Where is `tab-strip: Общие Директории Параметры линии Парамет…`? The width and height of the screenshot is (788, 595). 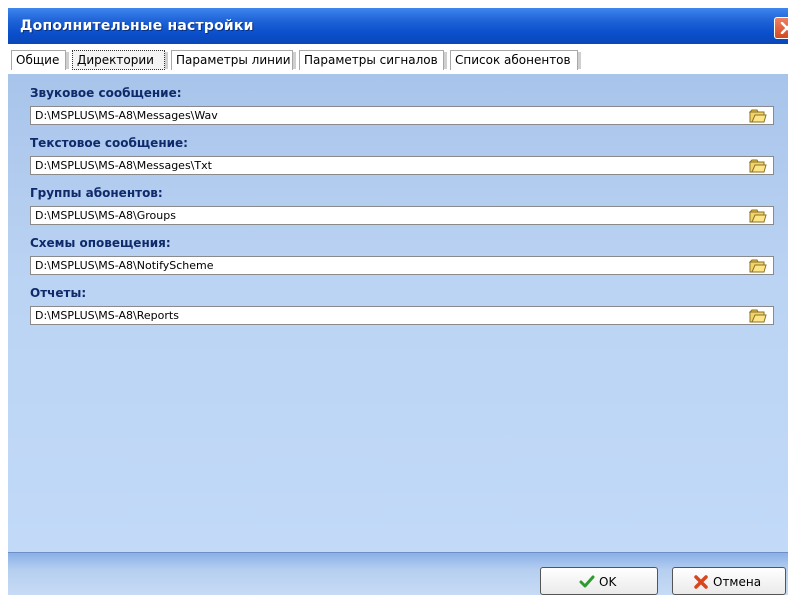
tab-strip: Общие Директории Параметры линии Парамет… is located at coordinates (398, 59).